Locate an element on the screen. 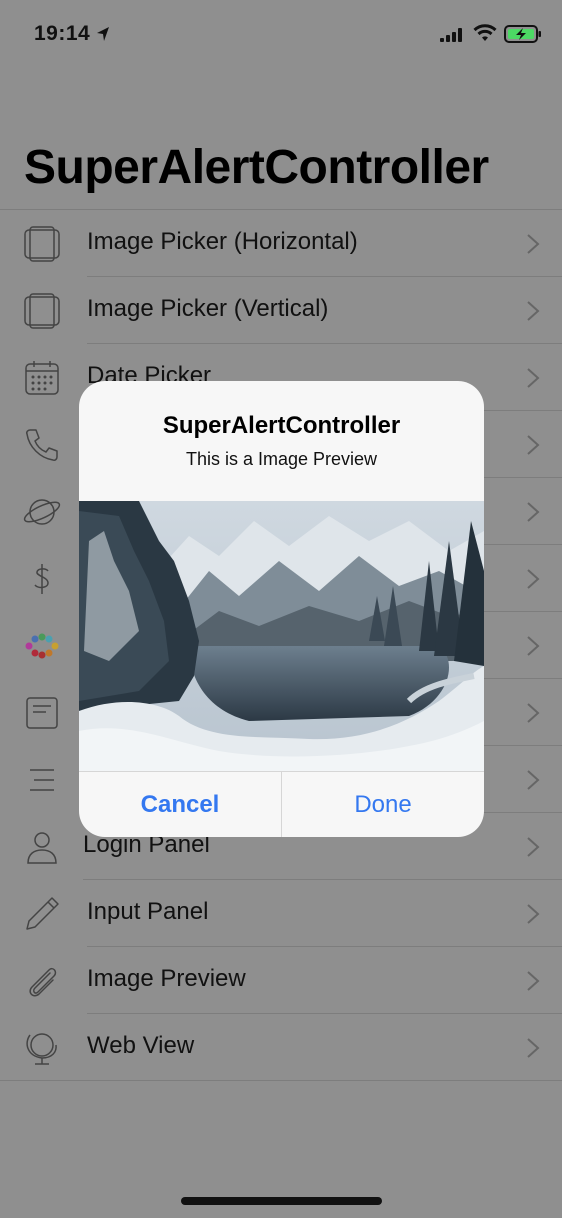  battery-charging-icon is located at coordinates (522, 34).